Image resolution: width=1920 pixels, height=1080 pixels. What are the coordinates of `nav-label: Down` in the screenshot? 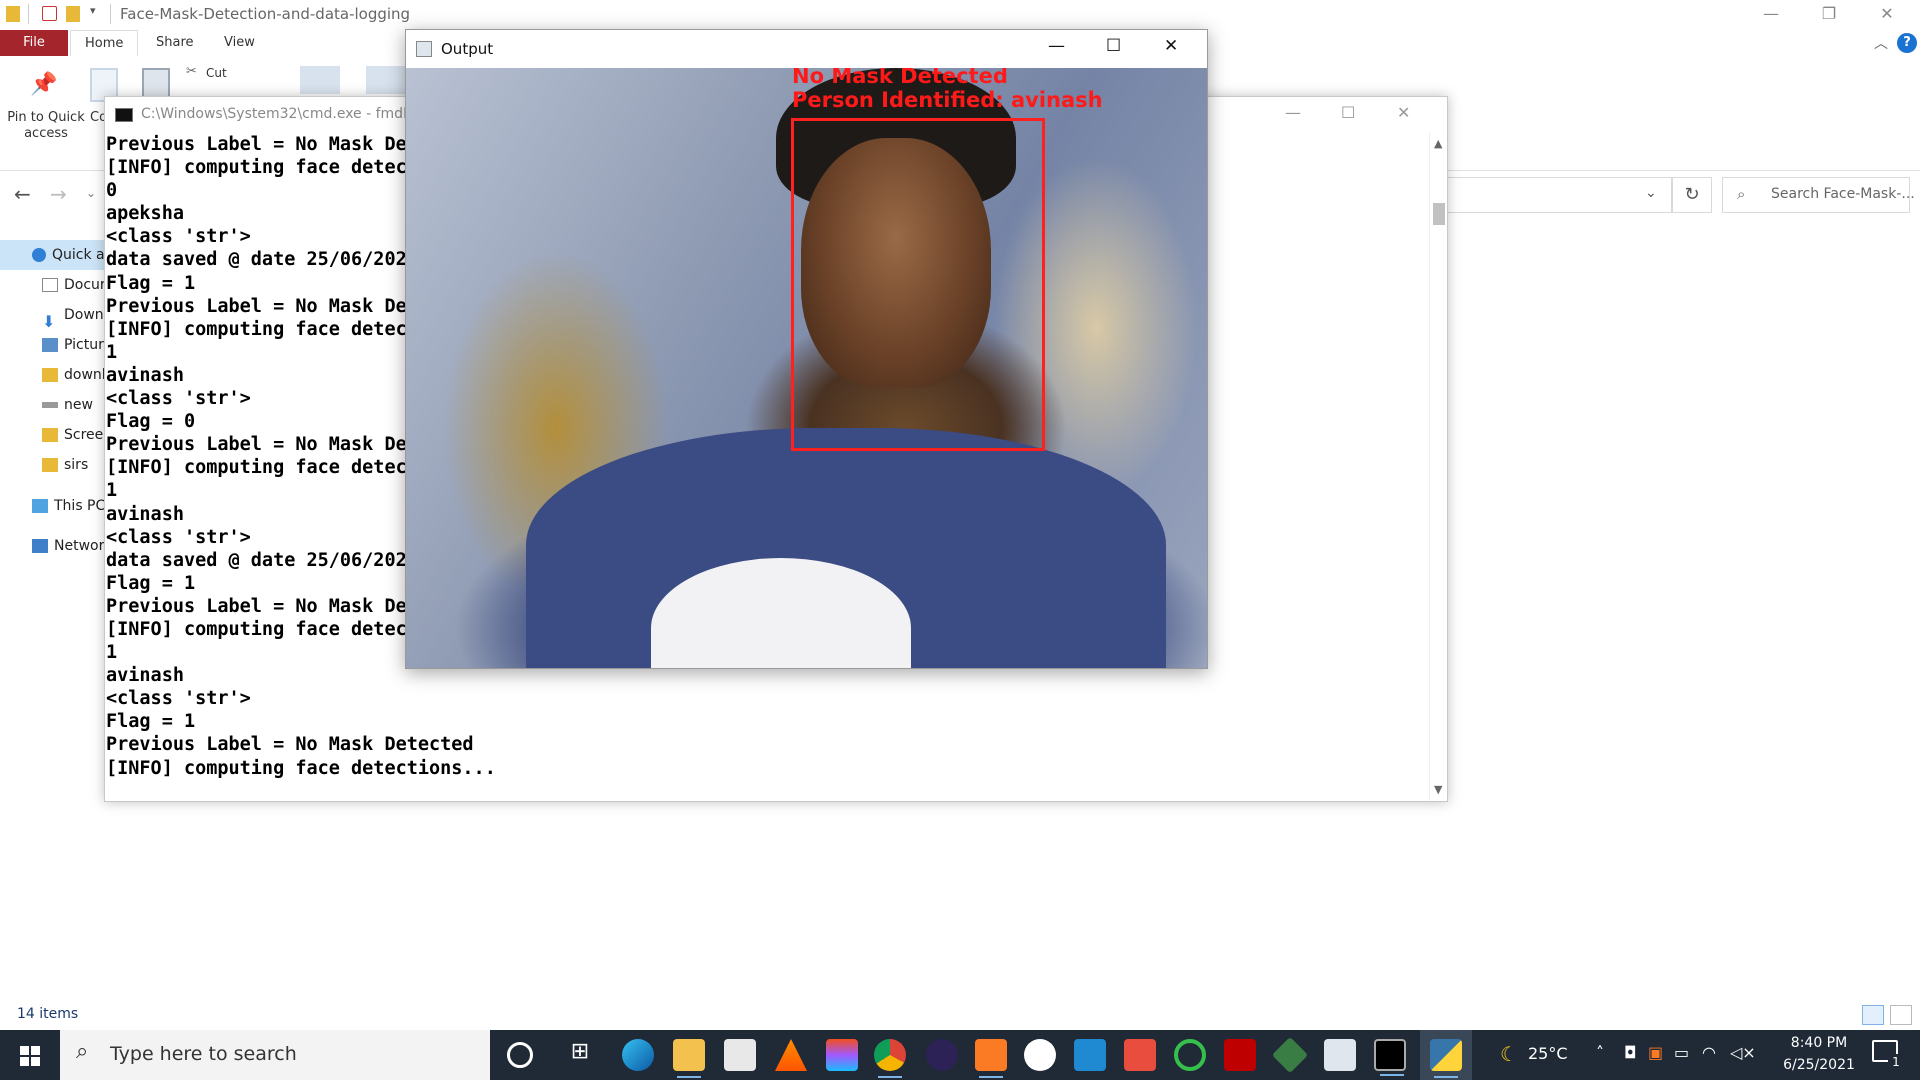 It's located at (84, 315).